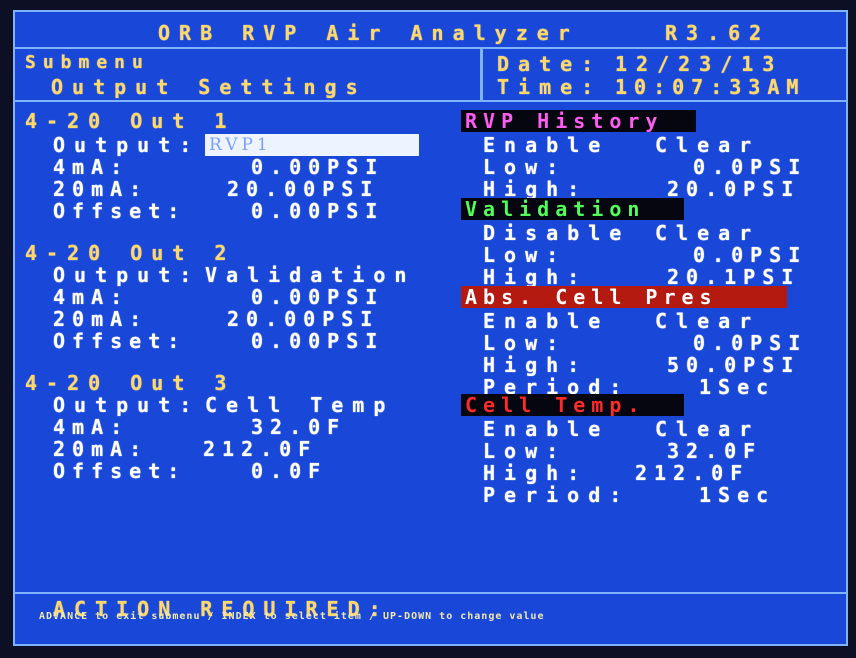 The image size is (856, 658). What do you see at coordinates (260, 449) in the screenshot?
I see `out3-20ma-value: 212.0F` at bounding box center [260, 449].